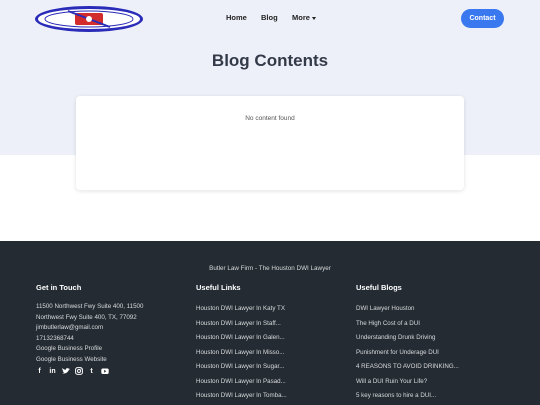 The image size is (540, 405). Describe the element at coordinates (270, 118) in the screenshot. I see `empty-state-message: No content found` at that location.